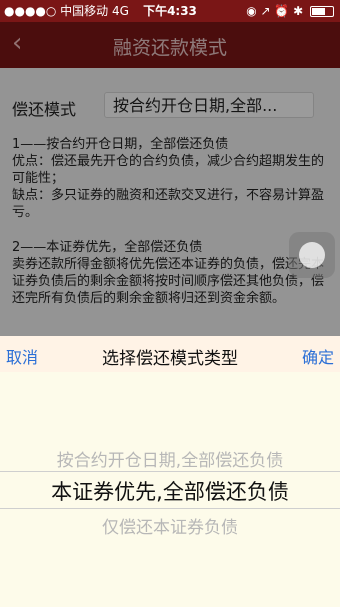 This screenshot has height=607, width=340. What do you see at coordinates (322, 11) in the screenshot?
I see `battery-icon` at bounding box center [322, 11].